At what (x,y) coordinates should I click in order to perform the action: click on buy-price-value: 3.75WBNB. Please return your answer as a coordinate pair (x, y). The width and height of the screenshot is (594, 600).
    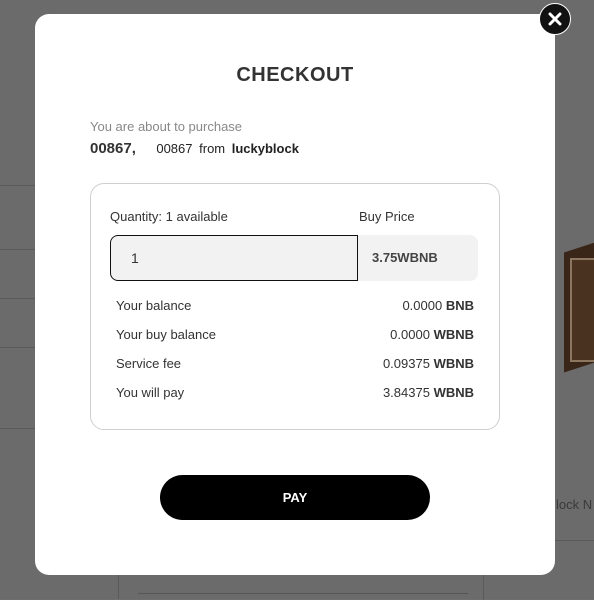
    Looking at the image, I should click on (405, 257).